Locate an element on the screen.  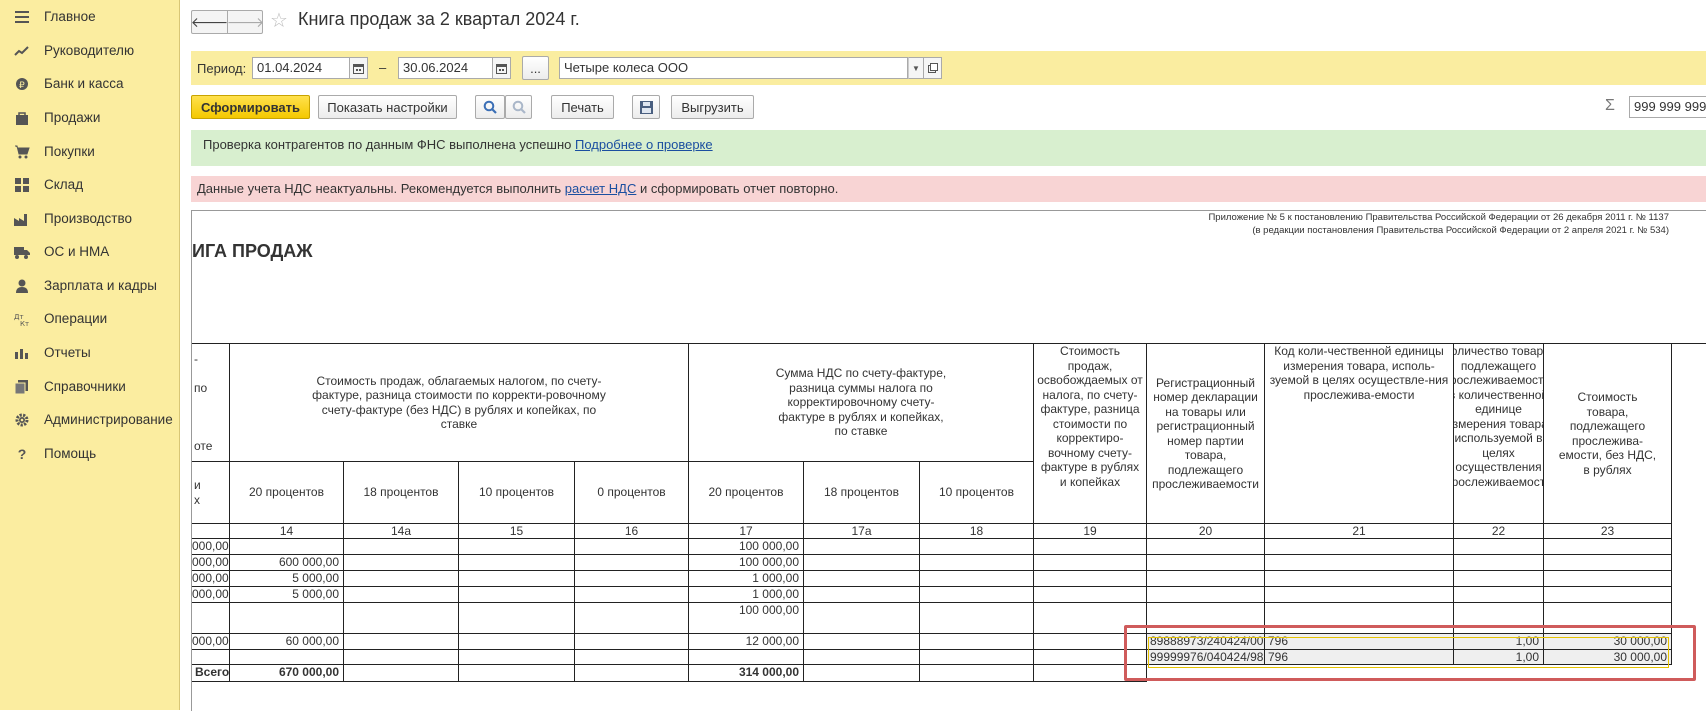
sidebar-item-admin: Администрирование is located at coordinates (89, 420).